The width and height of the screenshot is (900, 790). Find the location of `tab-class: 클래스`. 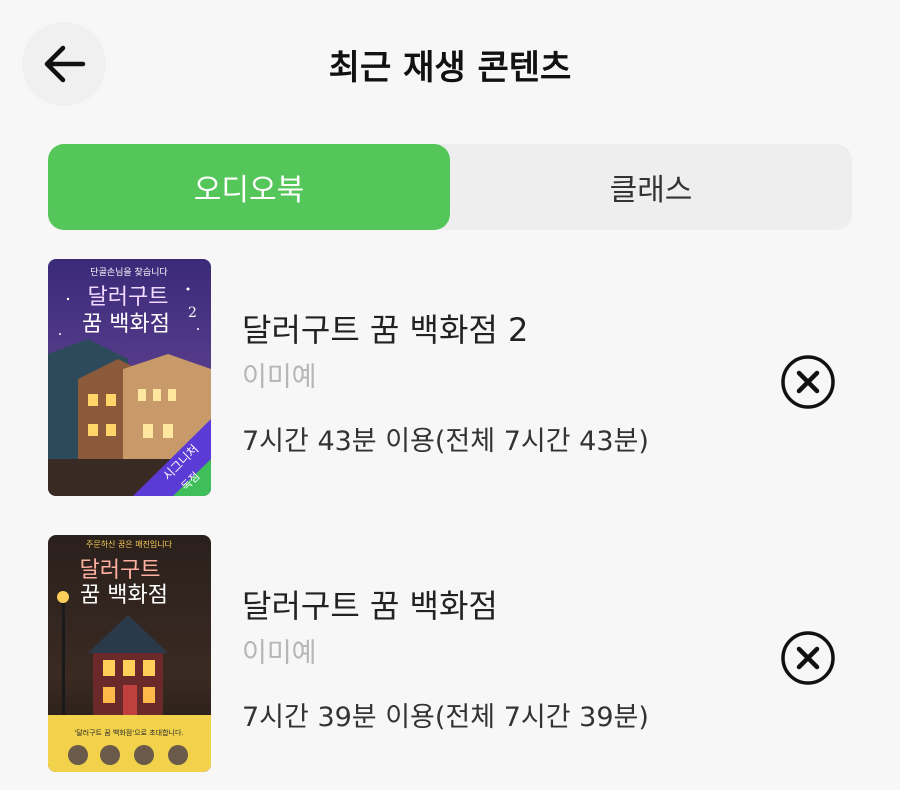

tab-class: 클래스 is located at coordinates (651, 187).